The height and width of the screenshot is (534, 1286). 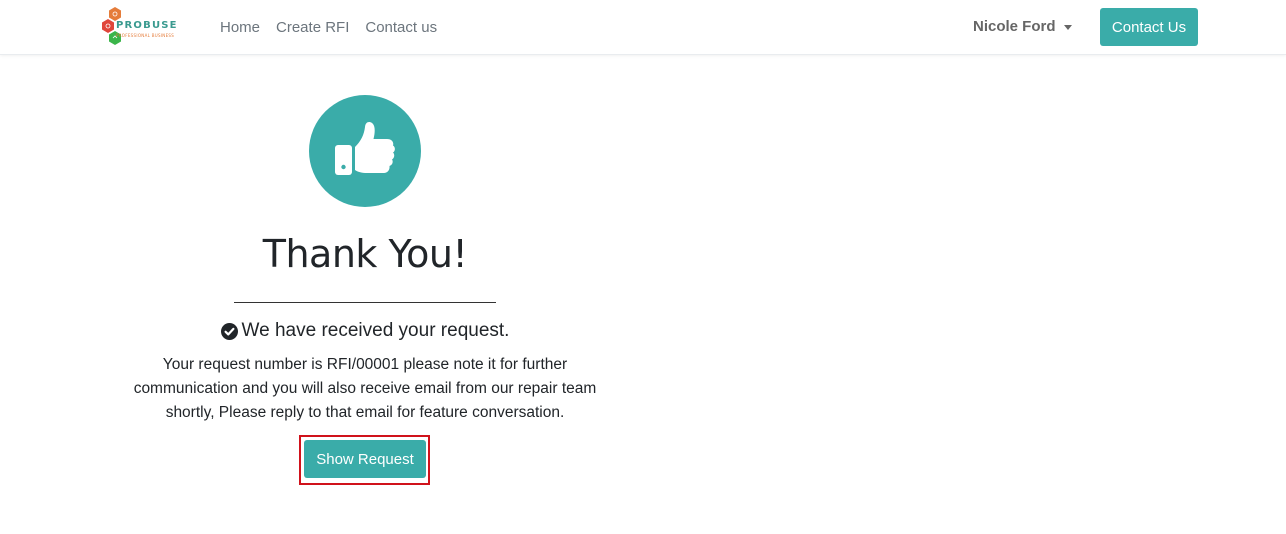 What do you see at coordinates (401, 27) in the screenshot?
I see `nav-contact-link: Contact us` at bounding box center [401, 27].